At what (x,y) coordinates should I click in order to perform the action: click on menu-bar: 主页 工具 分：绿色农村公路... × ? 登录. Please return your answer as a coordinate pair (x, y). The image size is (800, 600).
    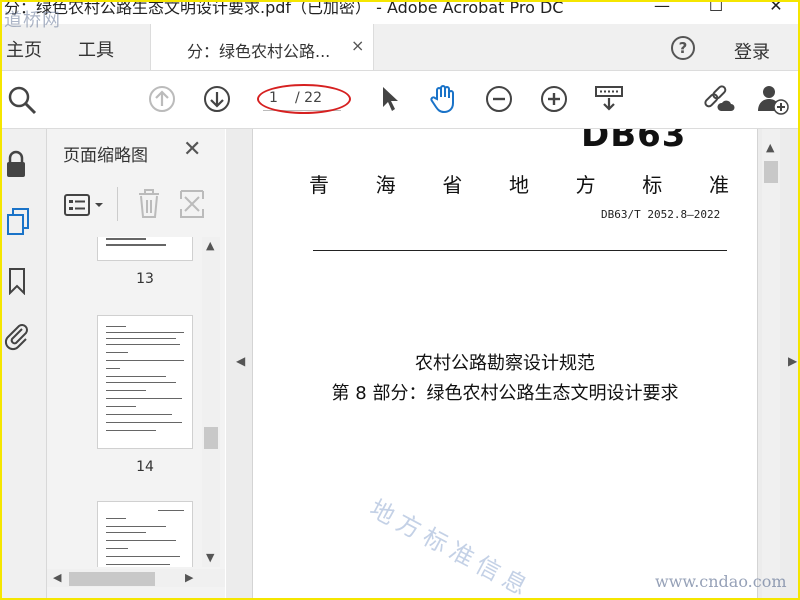
    Looking at the image, I should click on (400, 47).